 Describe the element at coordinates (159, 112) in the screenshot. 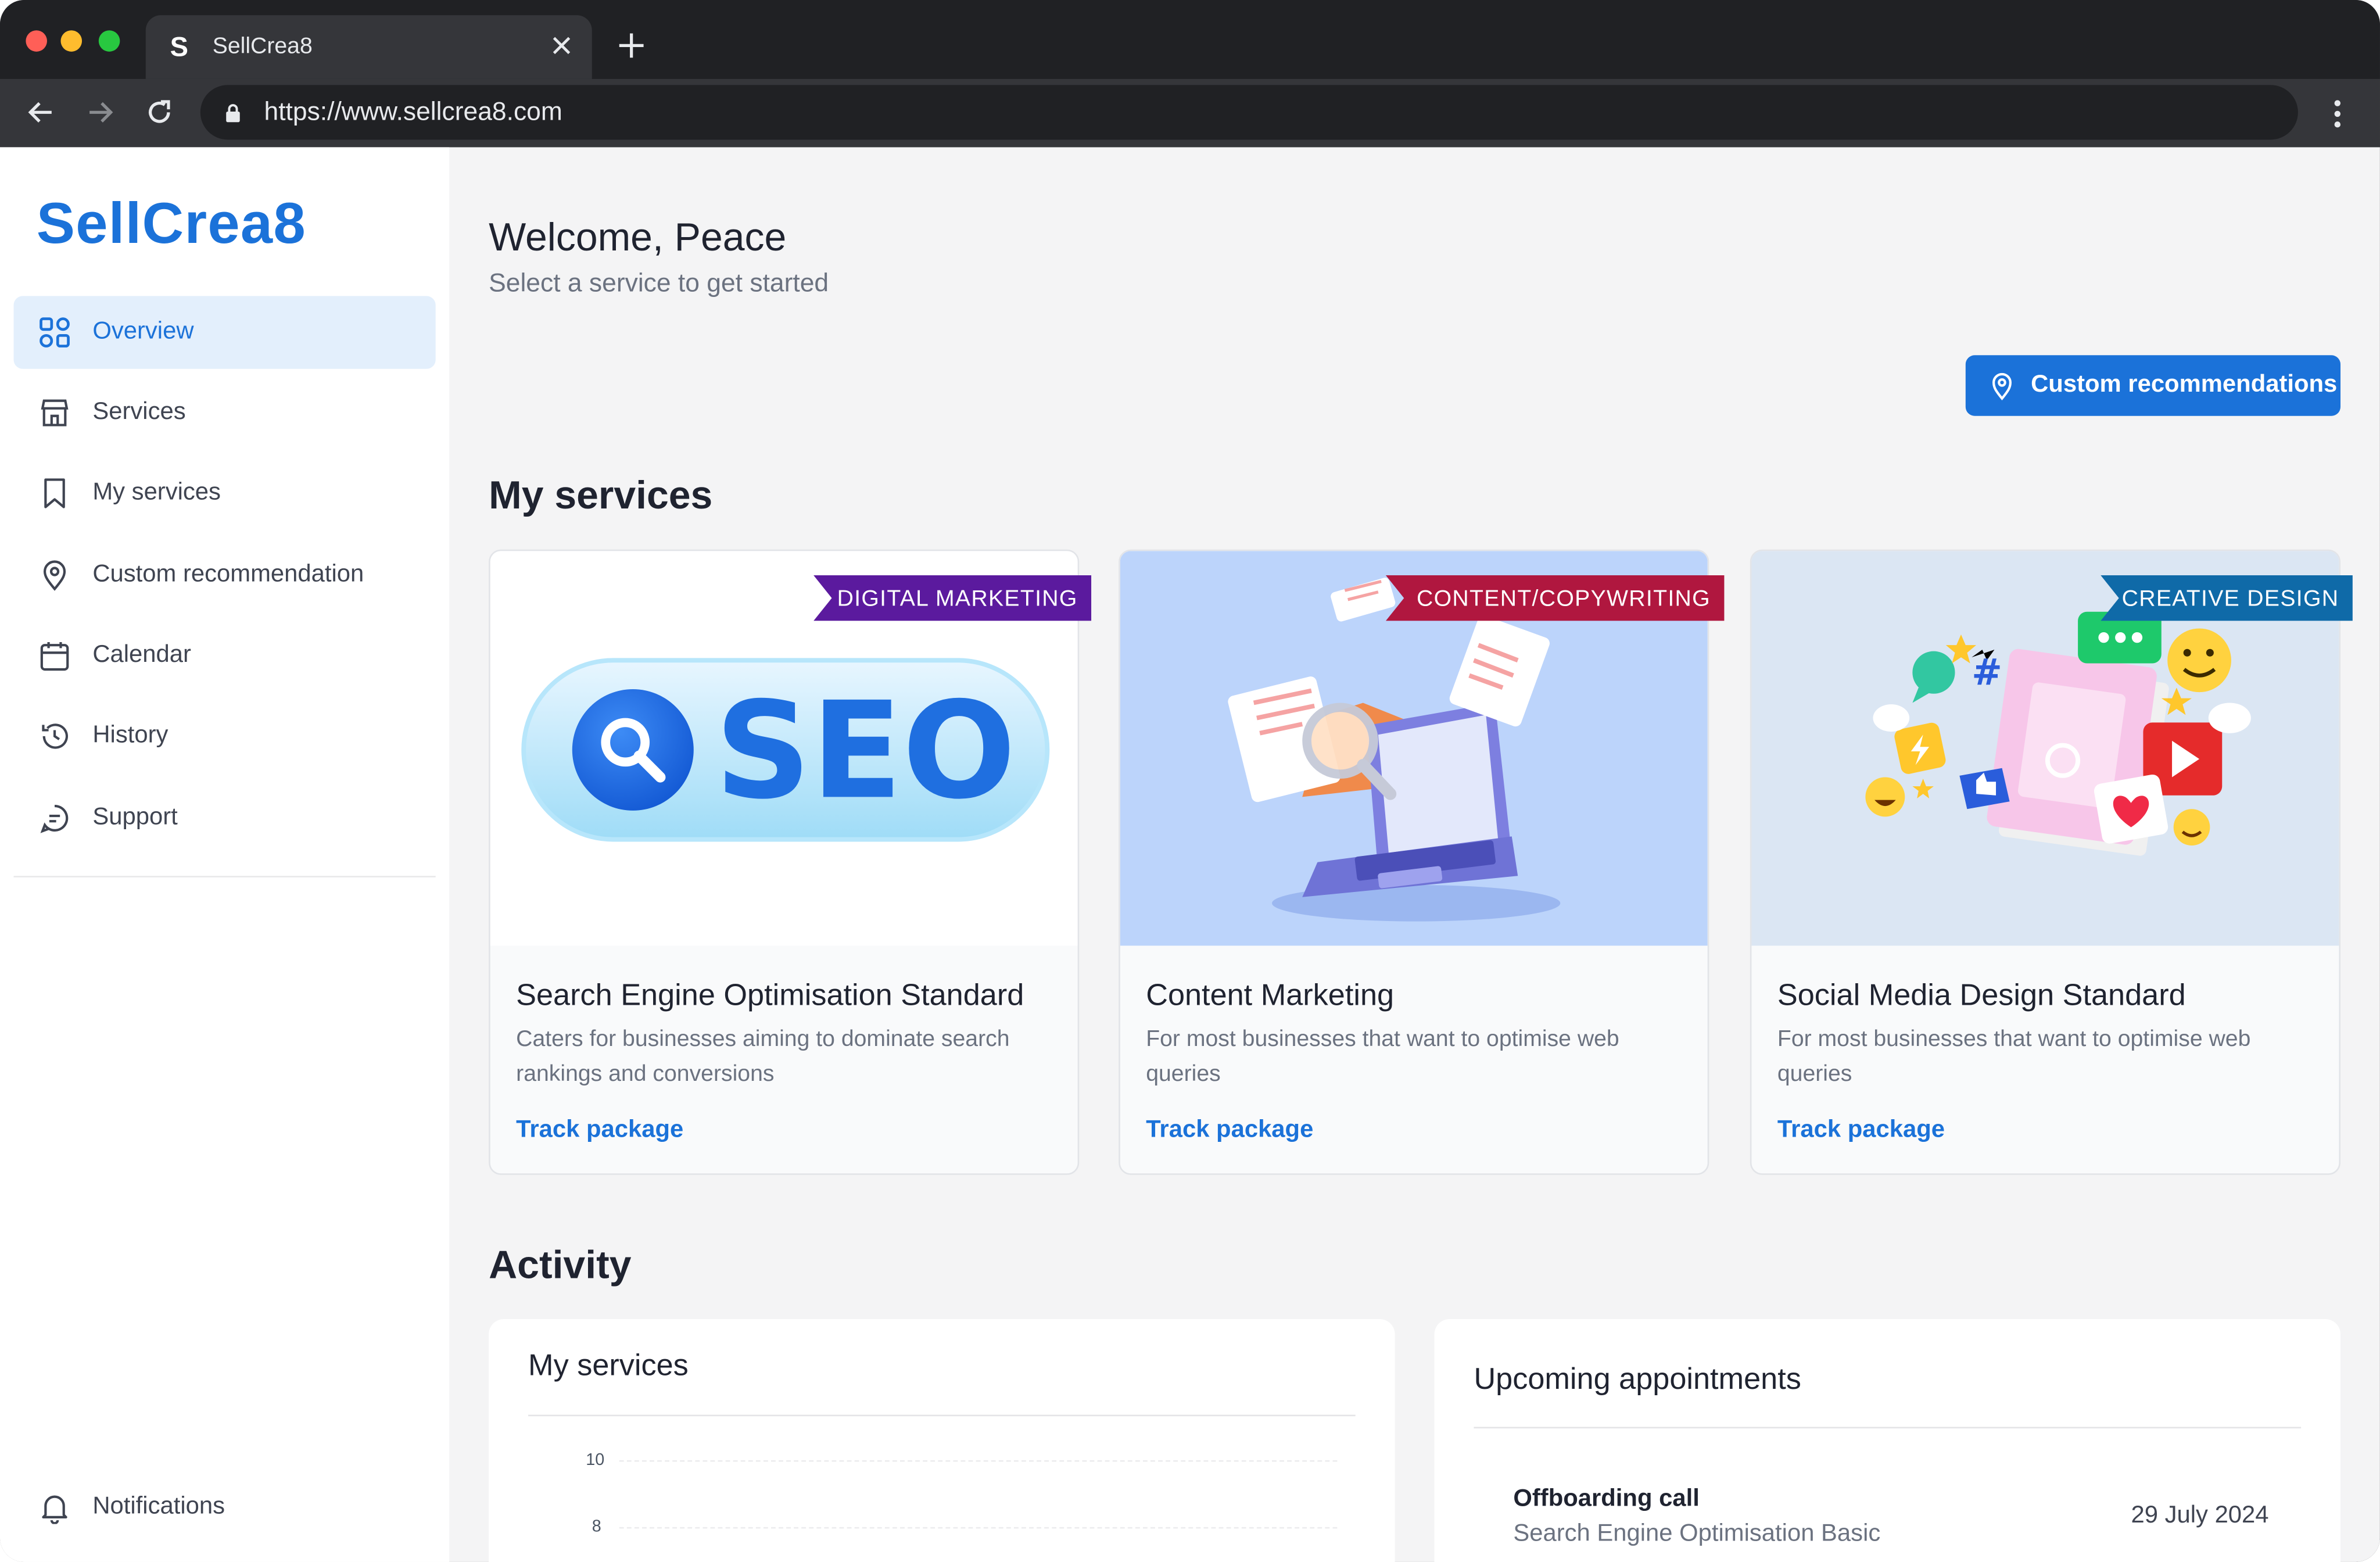

I see `reload-icon` at that location.